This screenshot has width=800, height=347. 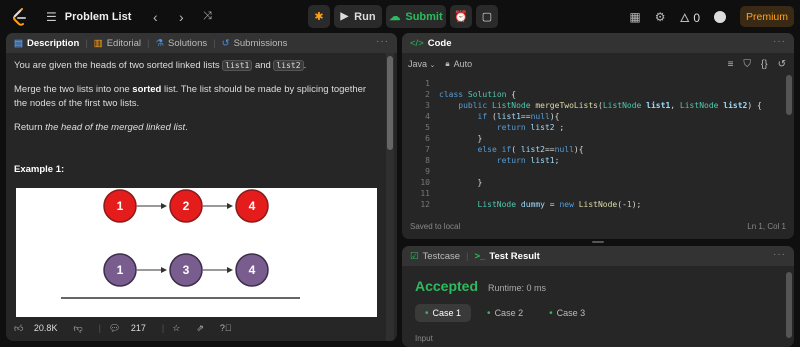 I want to click on tab-solutions-label: Solutions, so click(x=188, y=43).